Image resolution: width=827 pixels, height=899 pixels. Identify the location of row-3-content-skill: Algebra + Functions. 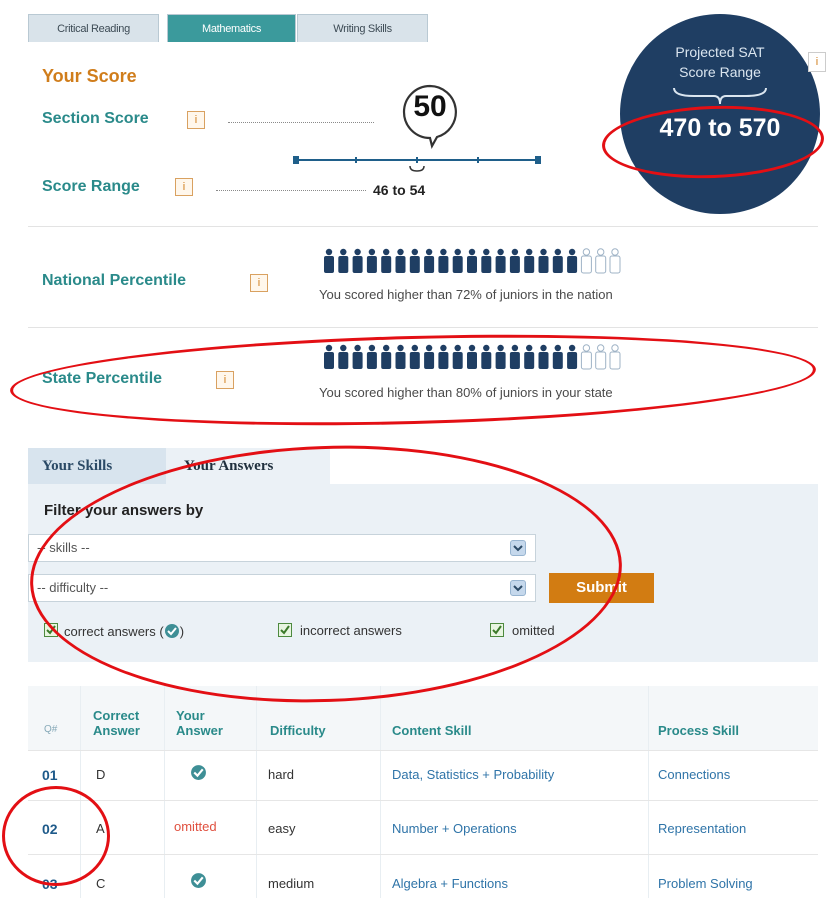
(450, 883).